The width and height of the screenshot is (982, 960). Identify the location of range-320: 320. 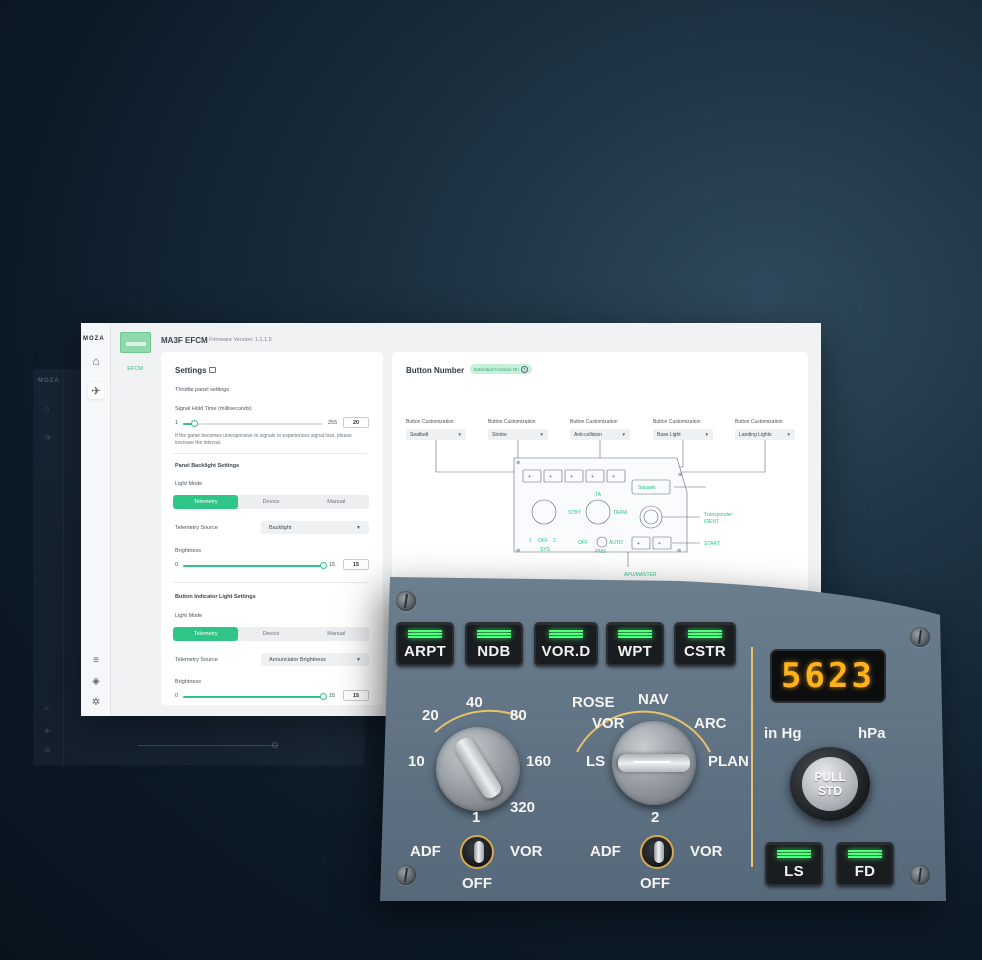
(523, 807).